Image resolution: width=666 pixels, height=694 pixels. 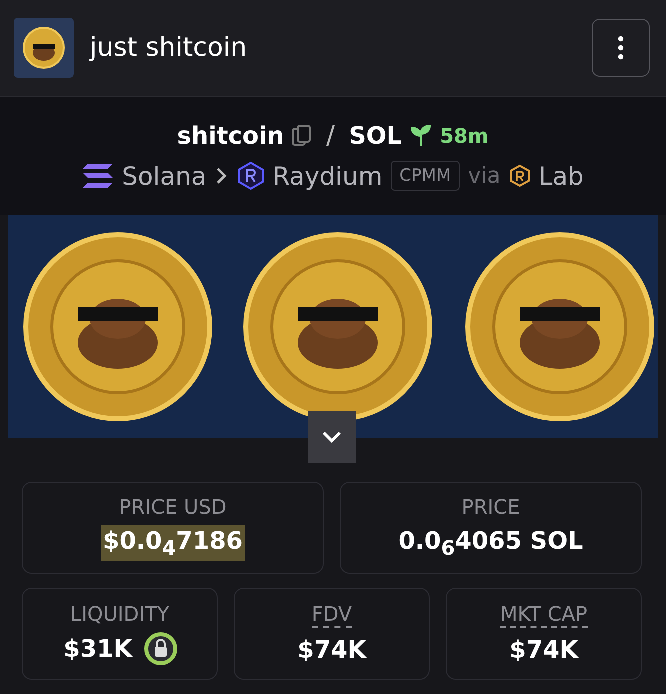 What do you see at coordinates (120, 614) in the screenshot?
I see `stat-label: LIQUIDITY` at bounding box center [120, 614].